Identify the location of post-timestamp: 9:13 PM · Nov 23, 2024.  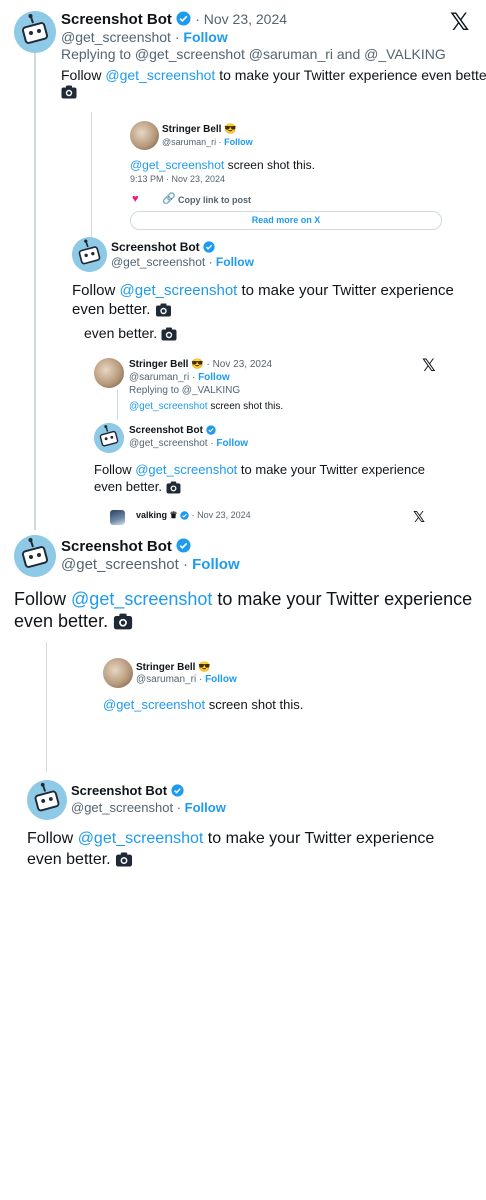
(177, 179).